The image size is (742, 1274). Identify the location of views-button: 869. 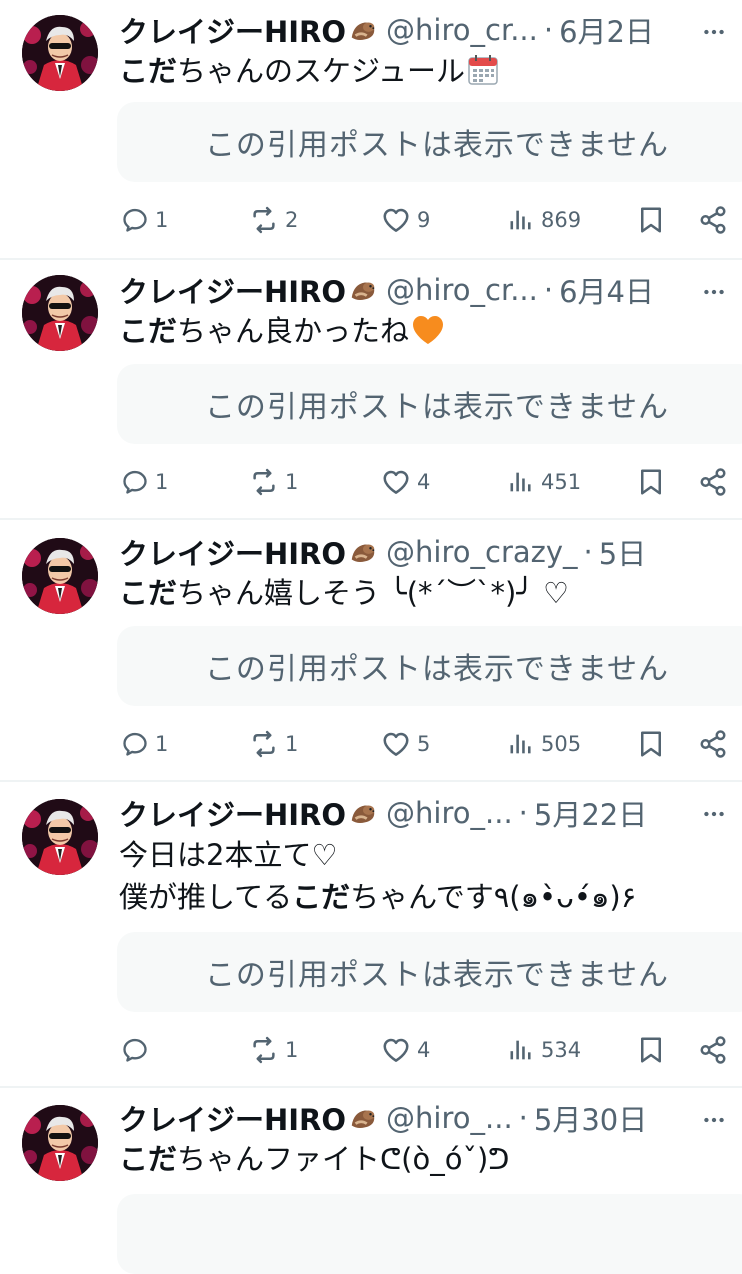
(544, 220).